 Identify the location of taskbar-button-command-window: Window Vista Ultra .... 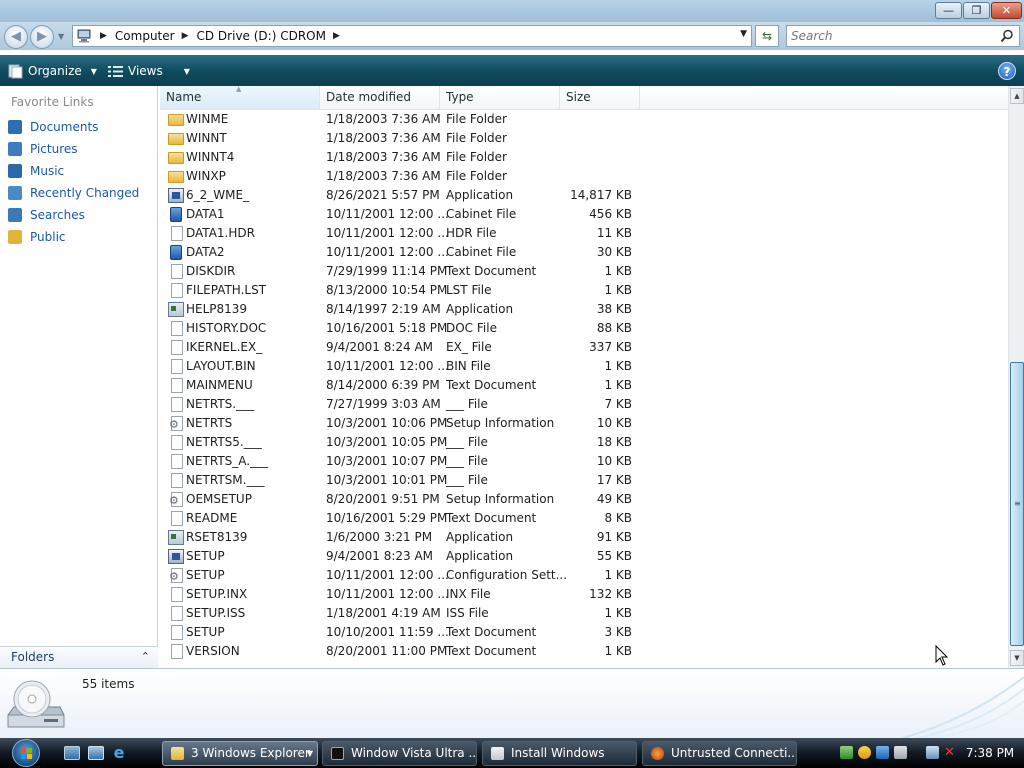
(399, 753).